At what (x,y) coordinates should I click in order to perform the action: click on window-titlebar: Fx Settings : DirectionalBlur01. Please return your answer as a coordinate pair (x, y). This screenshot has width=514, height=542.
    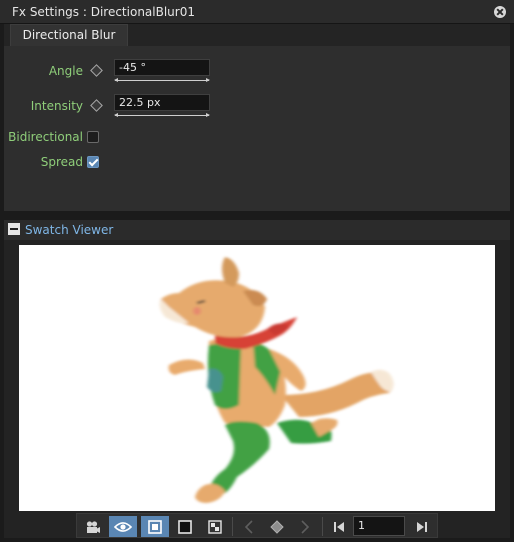
    Looking at the image, I should click on (257, 12).